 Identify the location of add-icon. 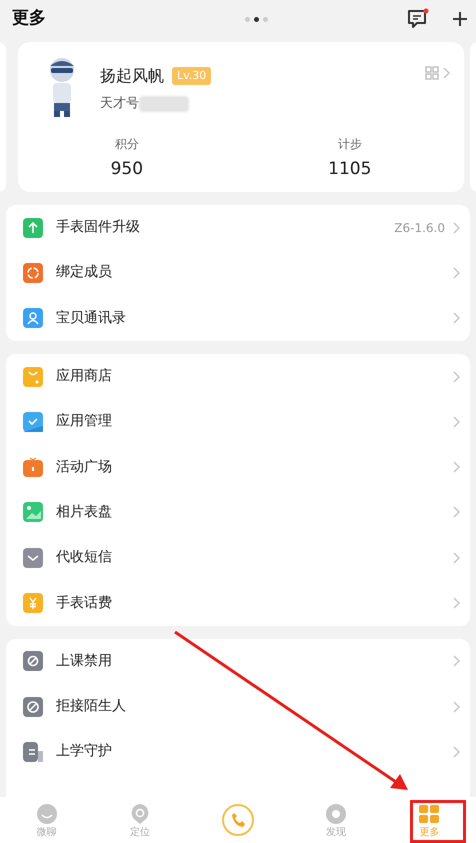
(460, 19).